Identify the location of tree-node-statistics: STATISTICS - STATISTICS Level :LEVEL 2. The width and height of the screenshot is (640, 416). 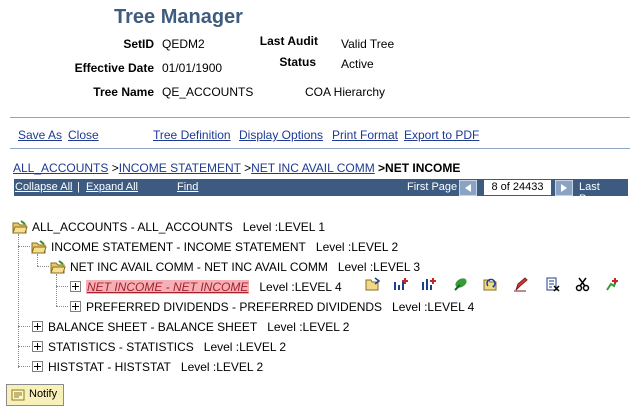
(159, 347).